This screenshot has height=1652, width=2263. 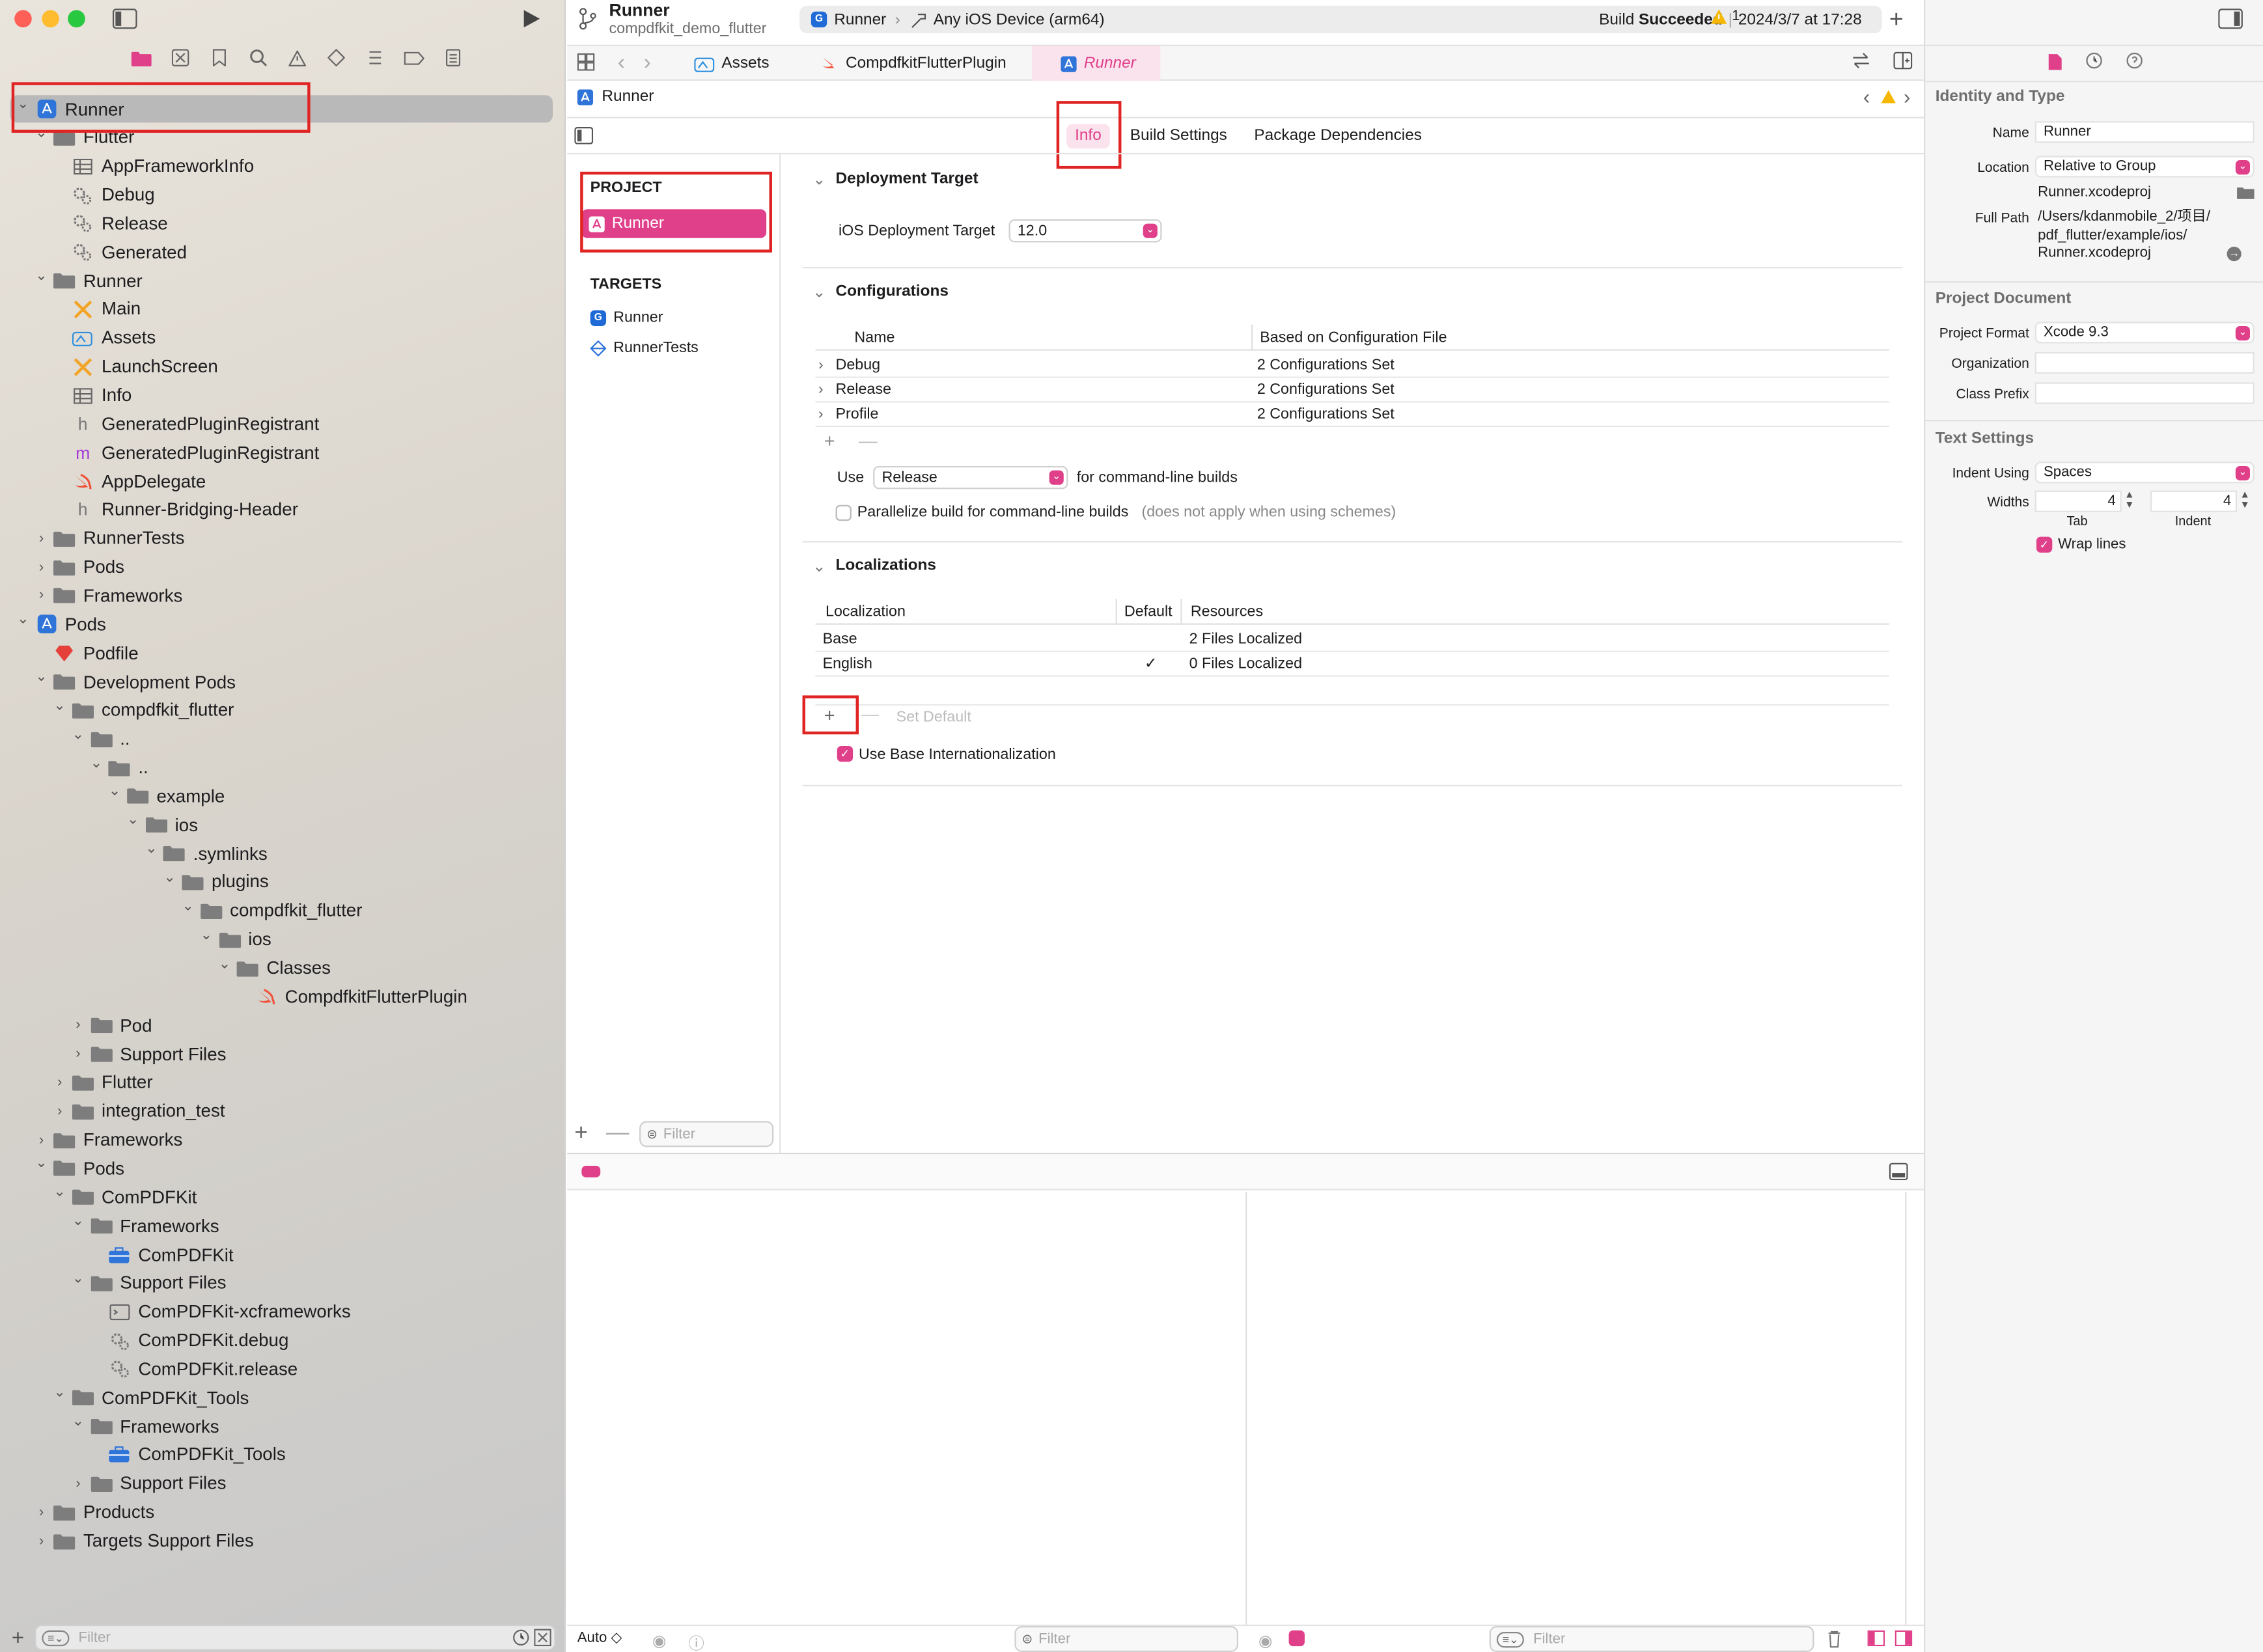 What do you see at coordinates (149, 1283) in the screenshot?
I see `tree-row: ⌄ Support Files` at bounding box center [149, 1283].